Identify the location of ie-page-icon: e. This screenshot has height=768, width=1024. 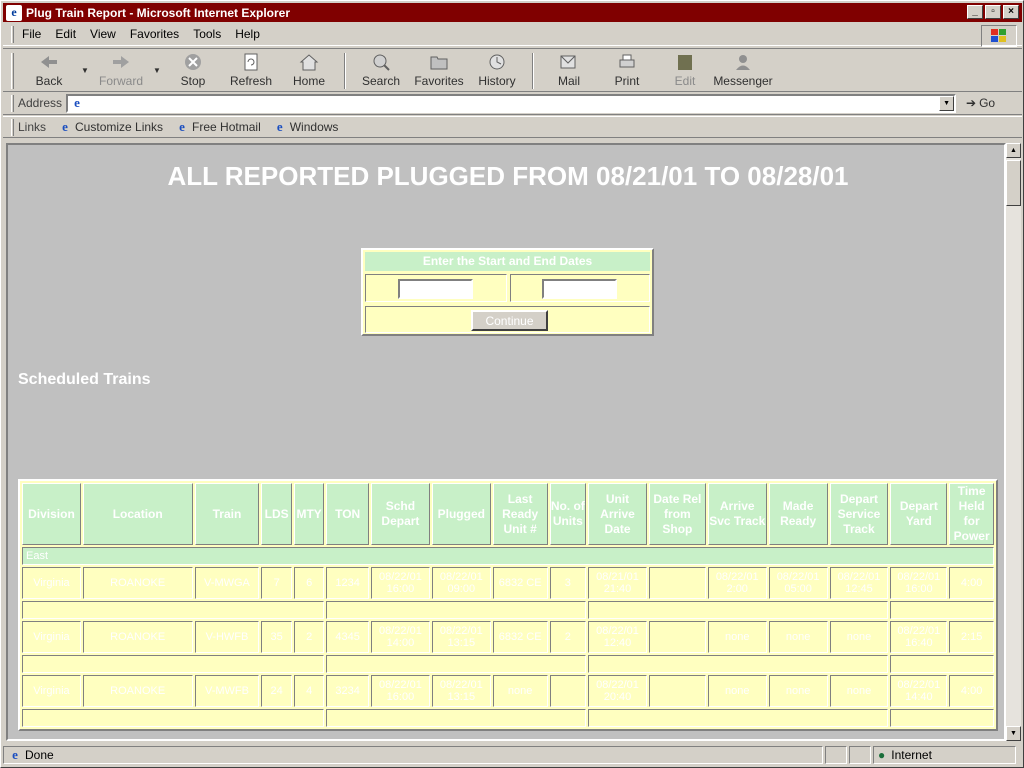
(15, 754).